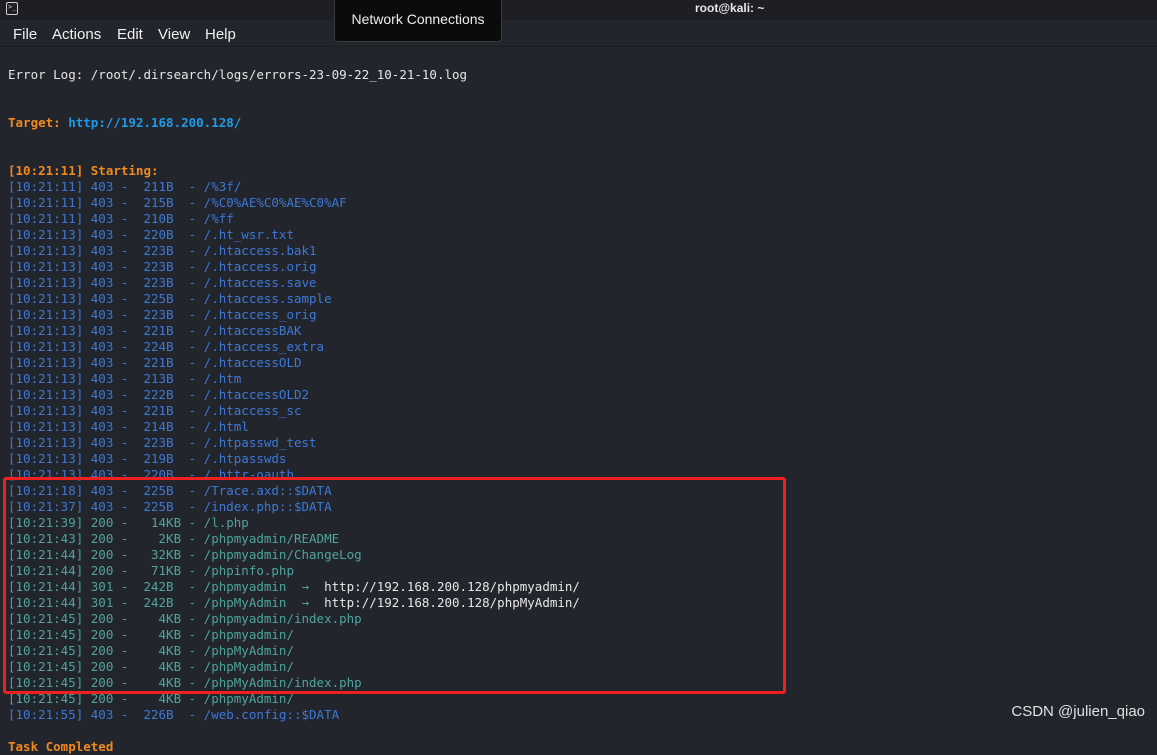 Image resolution: width=1157 pixels, height=755 pixels. Describe the element at coordinates (155, 330) in the screenshot. I see `log-entry: [10:21:13] 403 - 221B - /.htaccessBAK` at that location.